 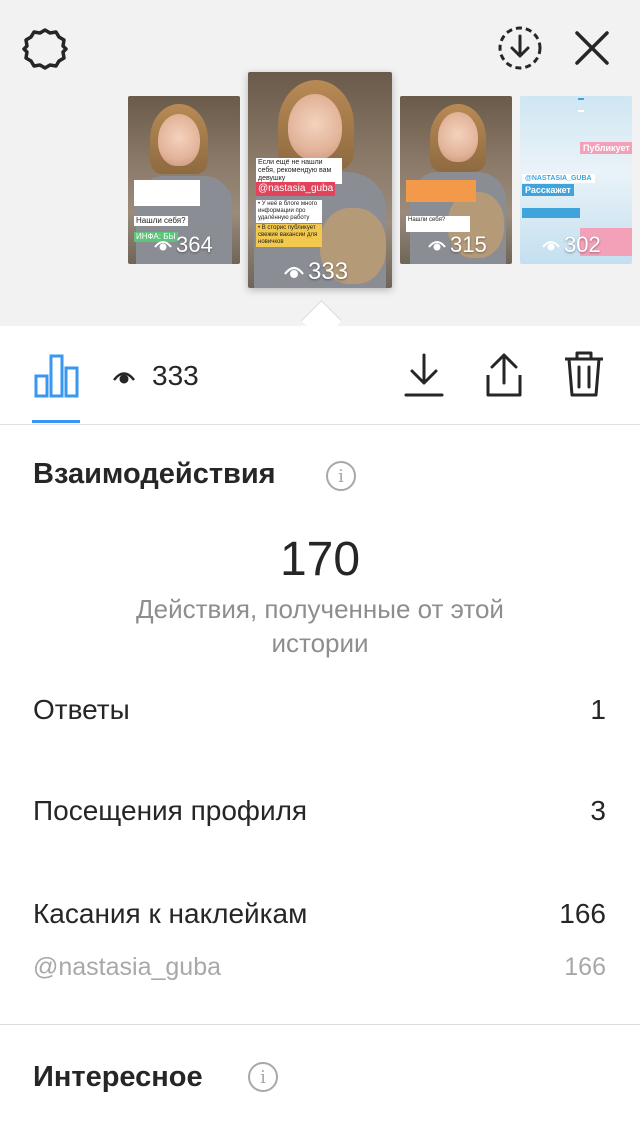 I want to click on story-thumbnail: Нашли себя? 315, so click(x=456, y=180).